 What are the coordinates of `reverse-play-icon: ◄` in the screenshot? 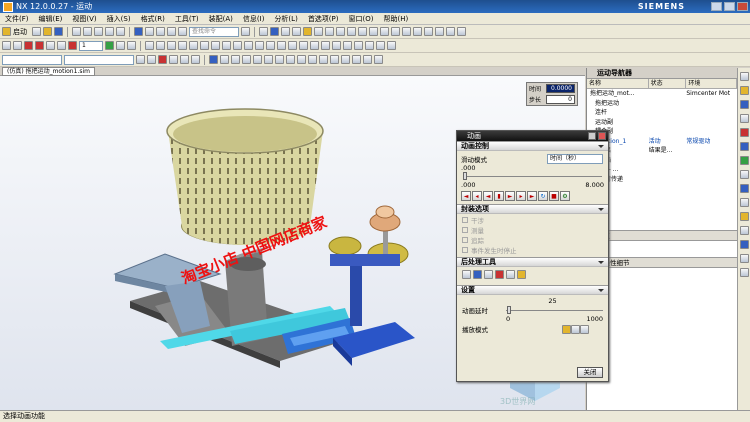 It's located at (488, 196).